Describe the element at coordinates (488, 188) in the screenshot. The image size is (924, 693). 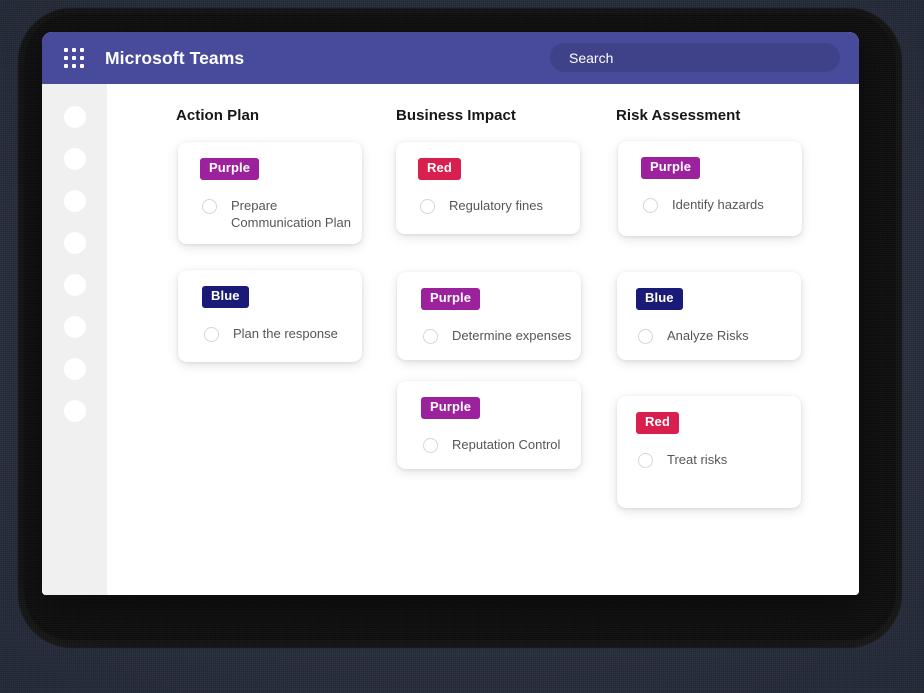
I see `task-card: Red Regulatory fines` at that location.